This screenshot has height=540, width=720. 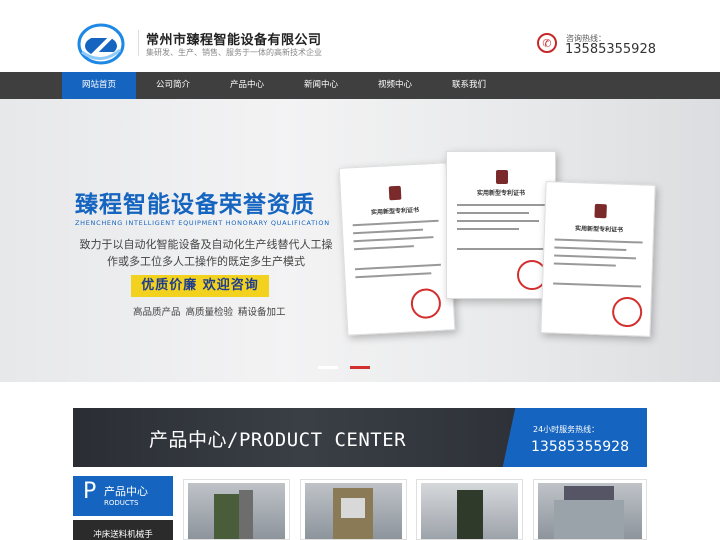 What do you see at coordinates (209, 312) in the screenshot?
I see `banner-tags: 高品质产品 高质量检验 精设备加工` at bounding box center [209, 312].